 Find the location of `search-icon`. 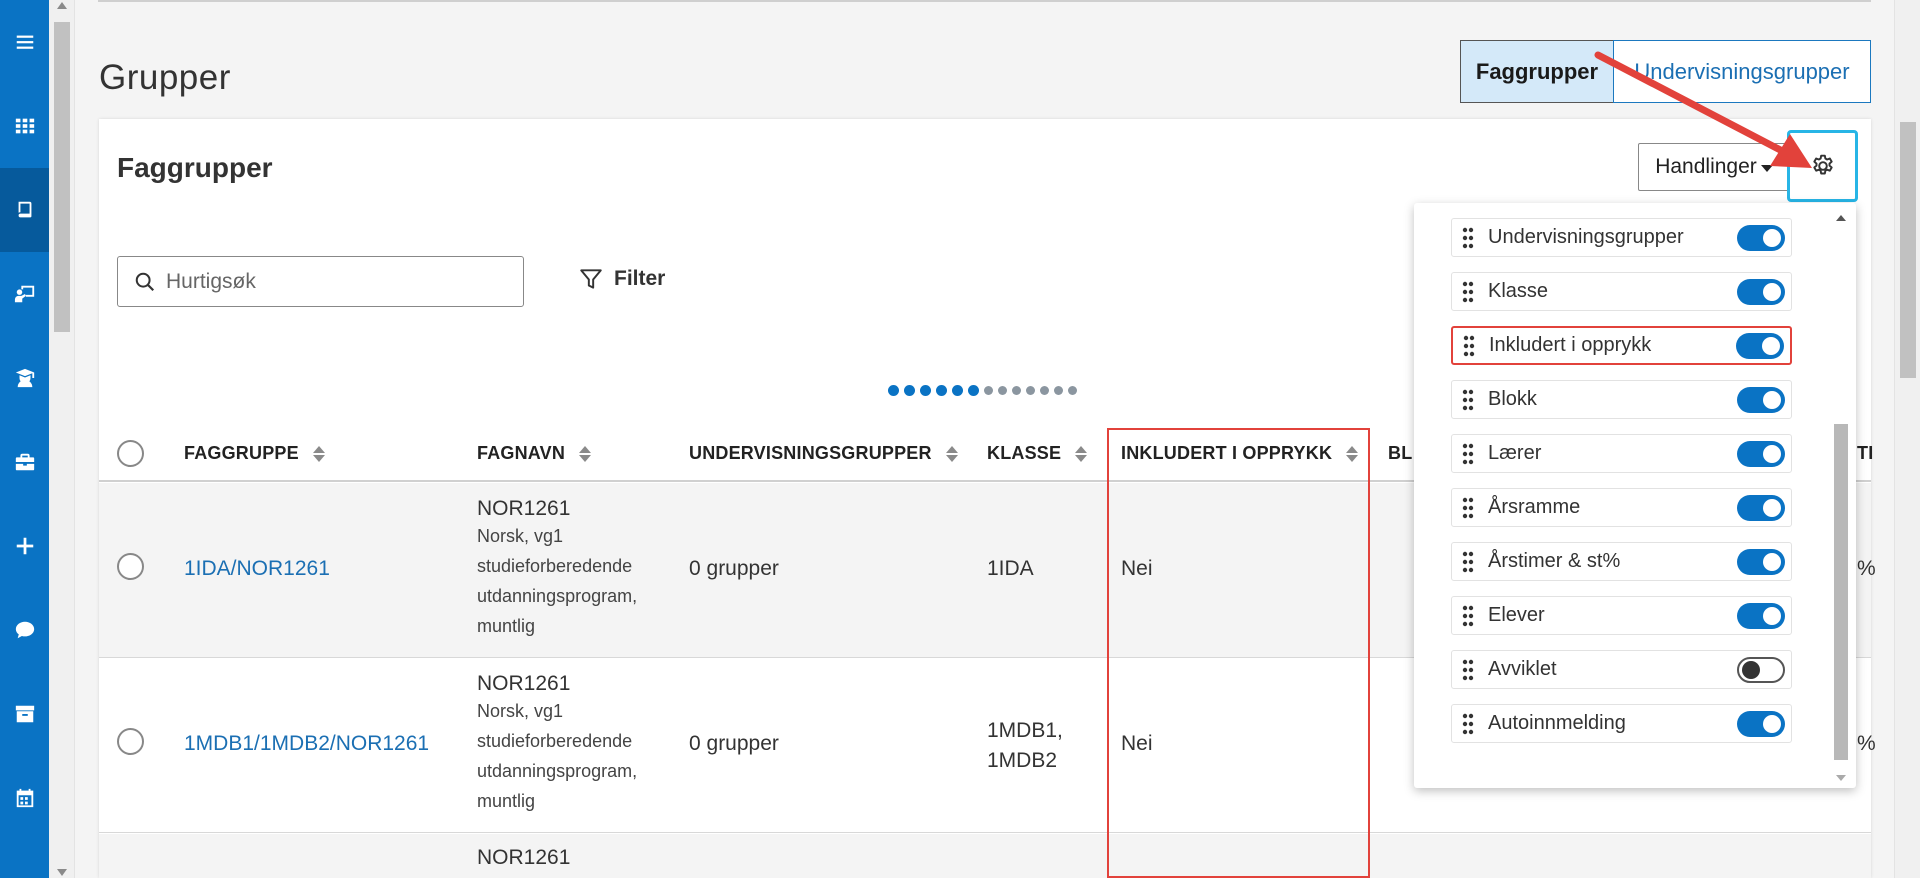

search-icon is located at coordinates (145, 281).